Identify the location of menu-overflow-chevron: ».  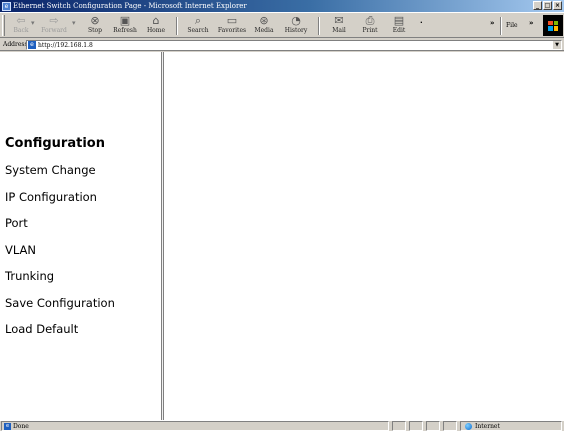
(531, 23).